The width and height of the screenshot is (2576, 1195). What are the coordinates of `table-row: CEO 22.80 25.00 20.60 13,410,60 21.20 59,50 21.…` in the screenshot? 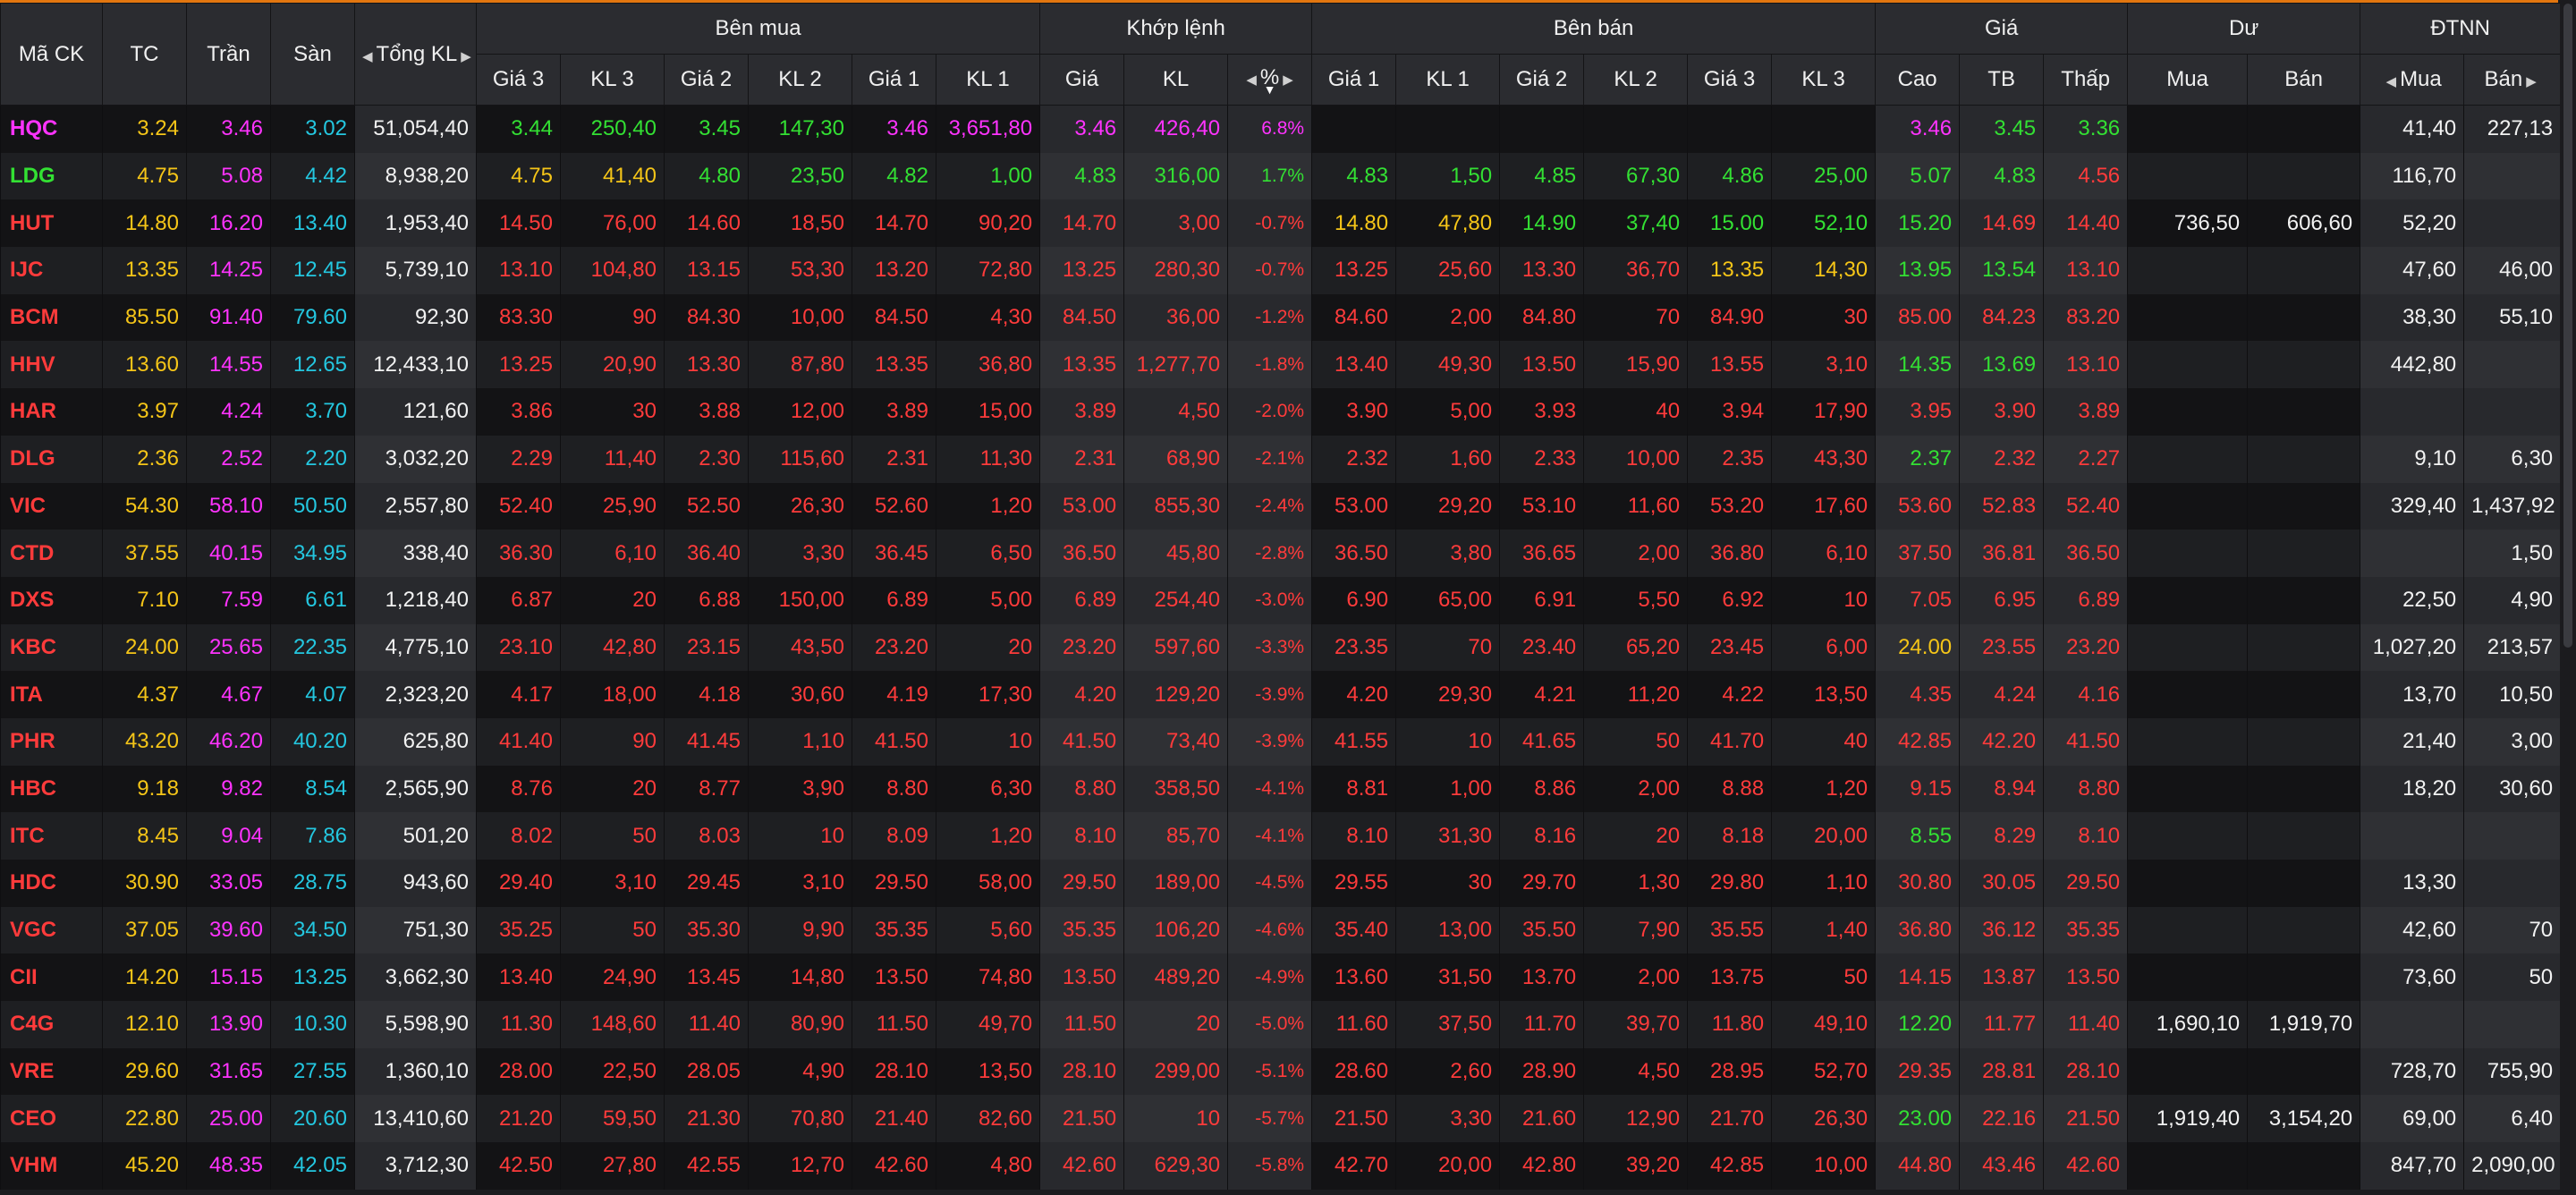 It's located at (1281, 1119).